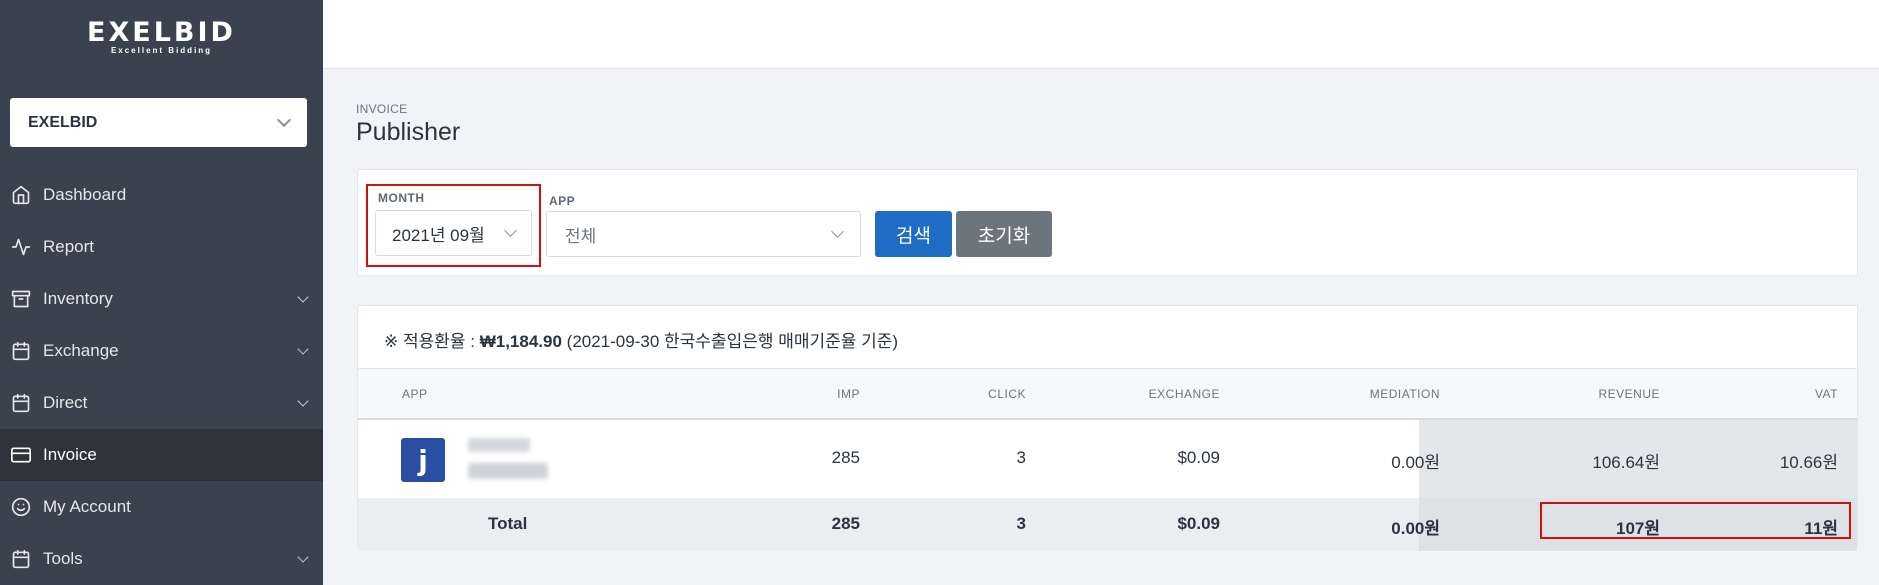 This screenshot has height=585, width=1879. I want to click on cell-click: 3, so click(1021, 457).